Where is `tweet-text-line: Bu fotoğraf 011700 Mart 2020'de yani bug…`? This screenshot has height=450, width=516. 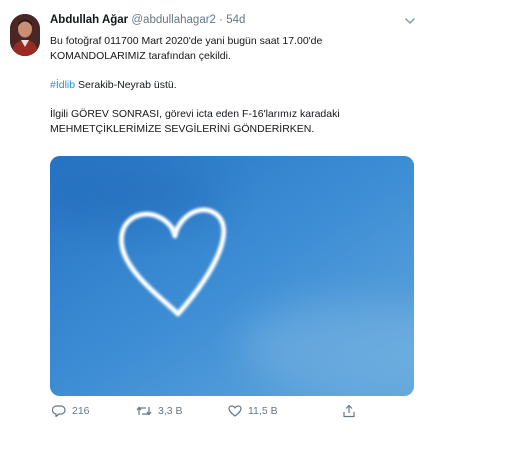
tweet-text-line: Bu fotoğraf 011700 Mart 2020'de yani bug… is located at coordinates (186, 41).